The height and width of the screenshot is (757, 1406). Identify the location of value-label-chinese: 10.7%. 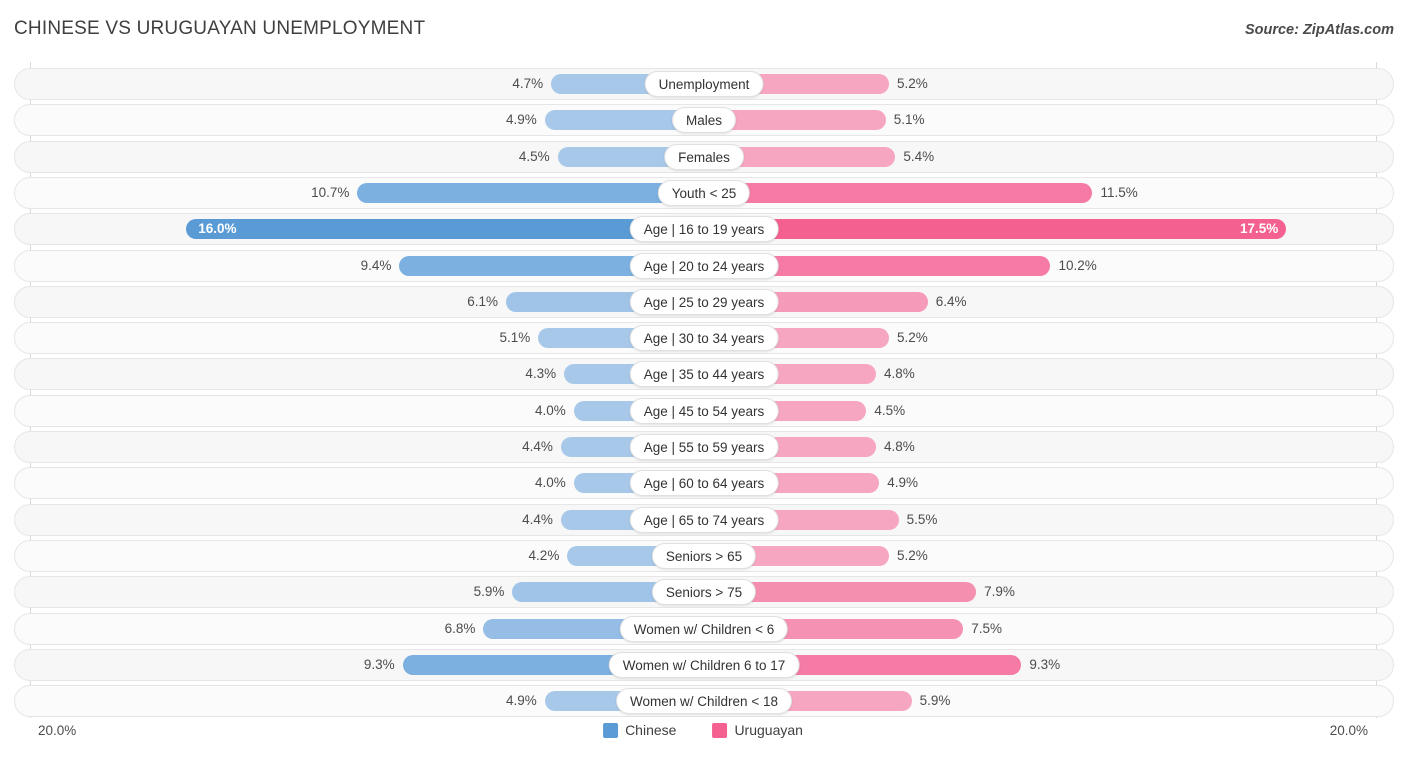
(330, 192).